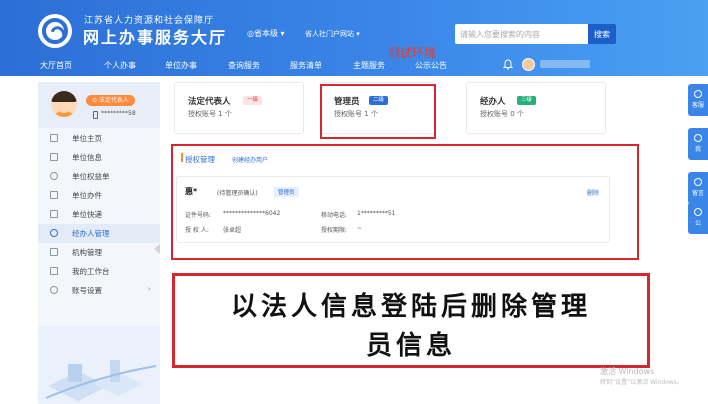  Describe the element at coordinates (197, 230) in the screenshot. I see `grantor-label: 授 权 人:` at that location.